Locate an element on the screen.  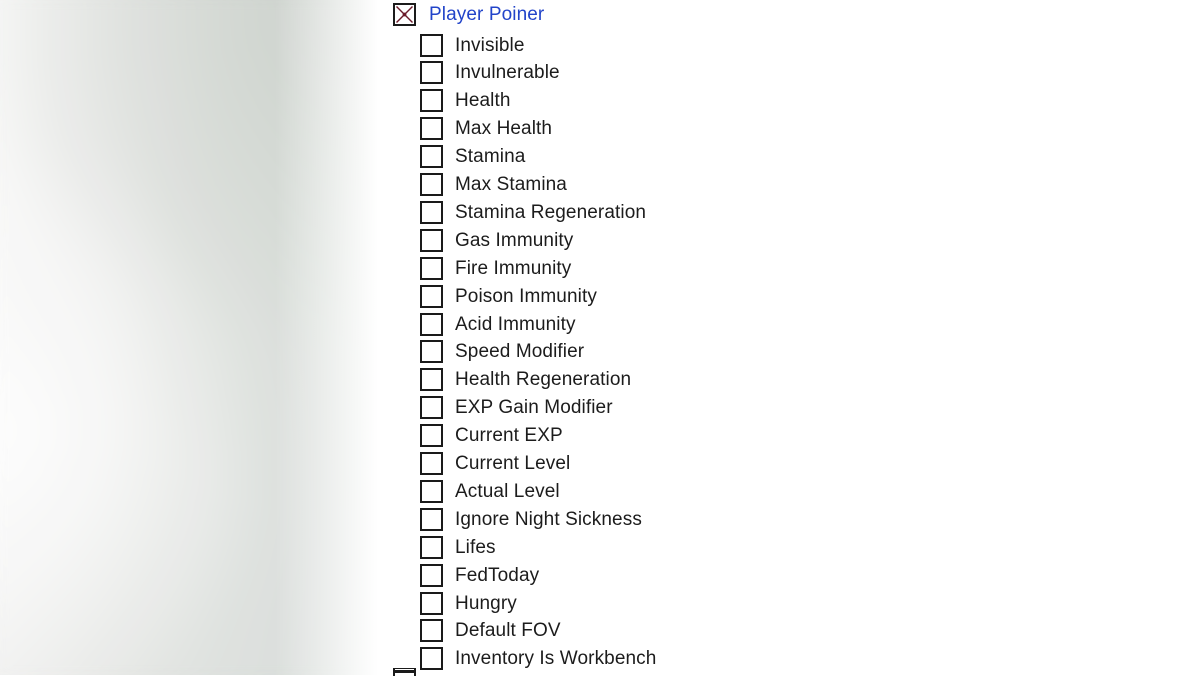
tree-item-invulnerable: Invulnerable is located at coordinates (490, 73).